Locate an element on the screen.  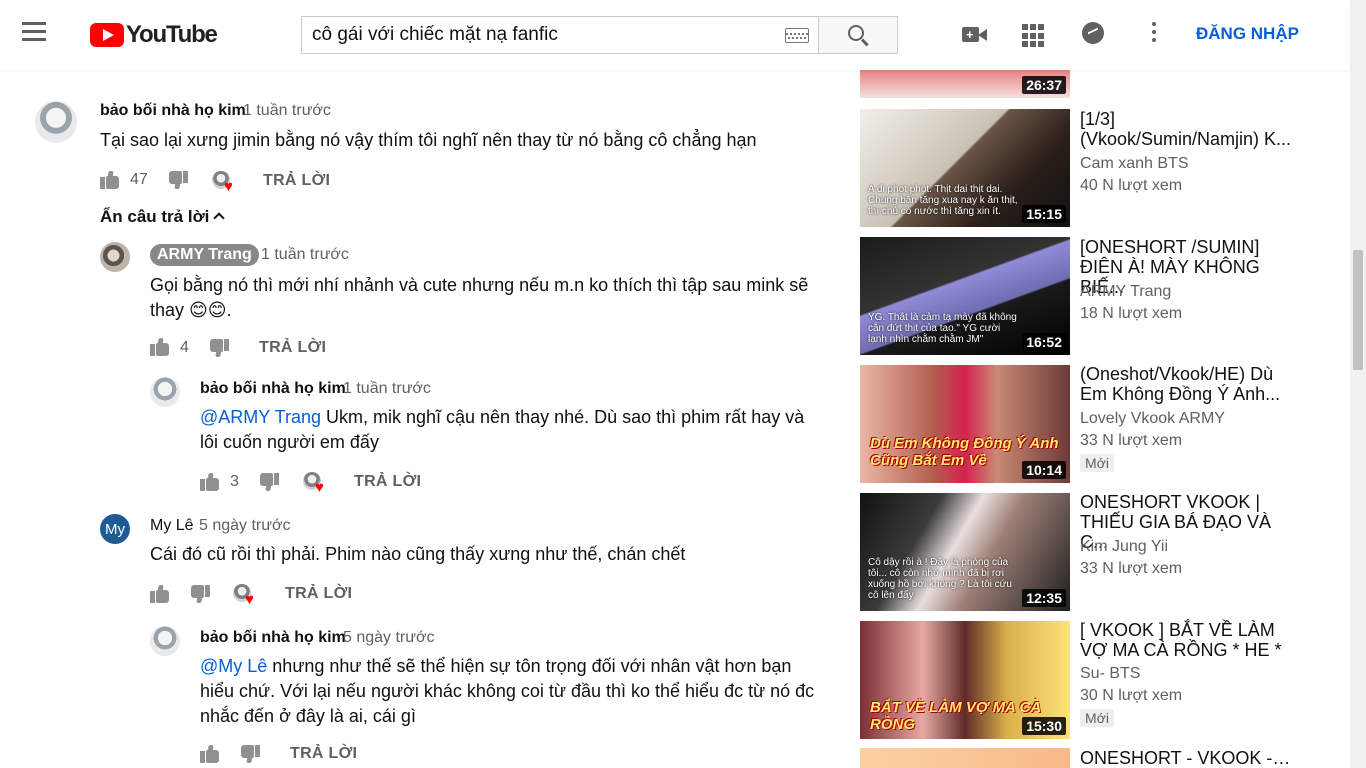
search-input: cô gái với chiếc mặt nạ fanfic is located at coordinates (560, 35).